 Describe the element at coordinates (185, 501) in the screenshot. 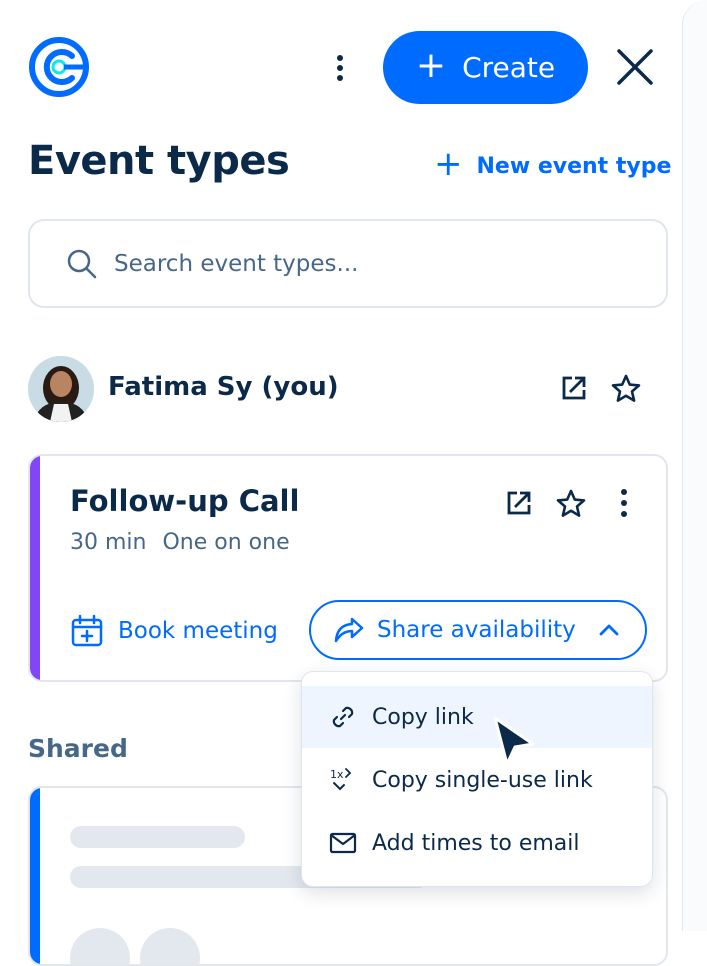

I see `event-title: Follow-up Call` at that location.